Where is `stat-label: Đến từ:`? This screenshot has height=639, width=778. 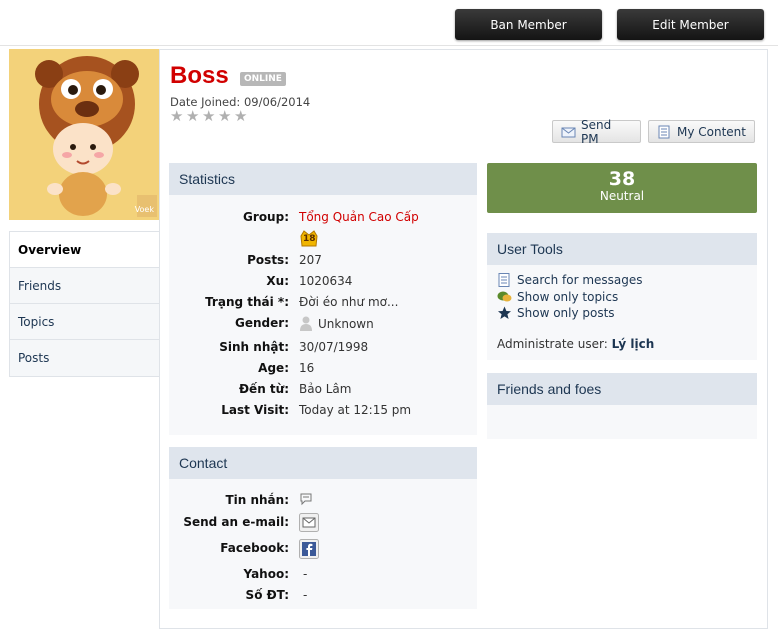
stat-label: Đến từ: is located at coordinates (264, 389).